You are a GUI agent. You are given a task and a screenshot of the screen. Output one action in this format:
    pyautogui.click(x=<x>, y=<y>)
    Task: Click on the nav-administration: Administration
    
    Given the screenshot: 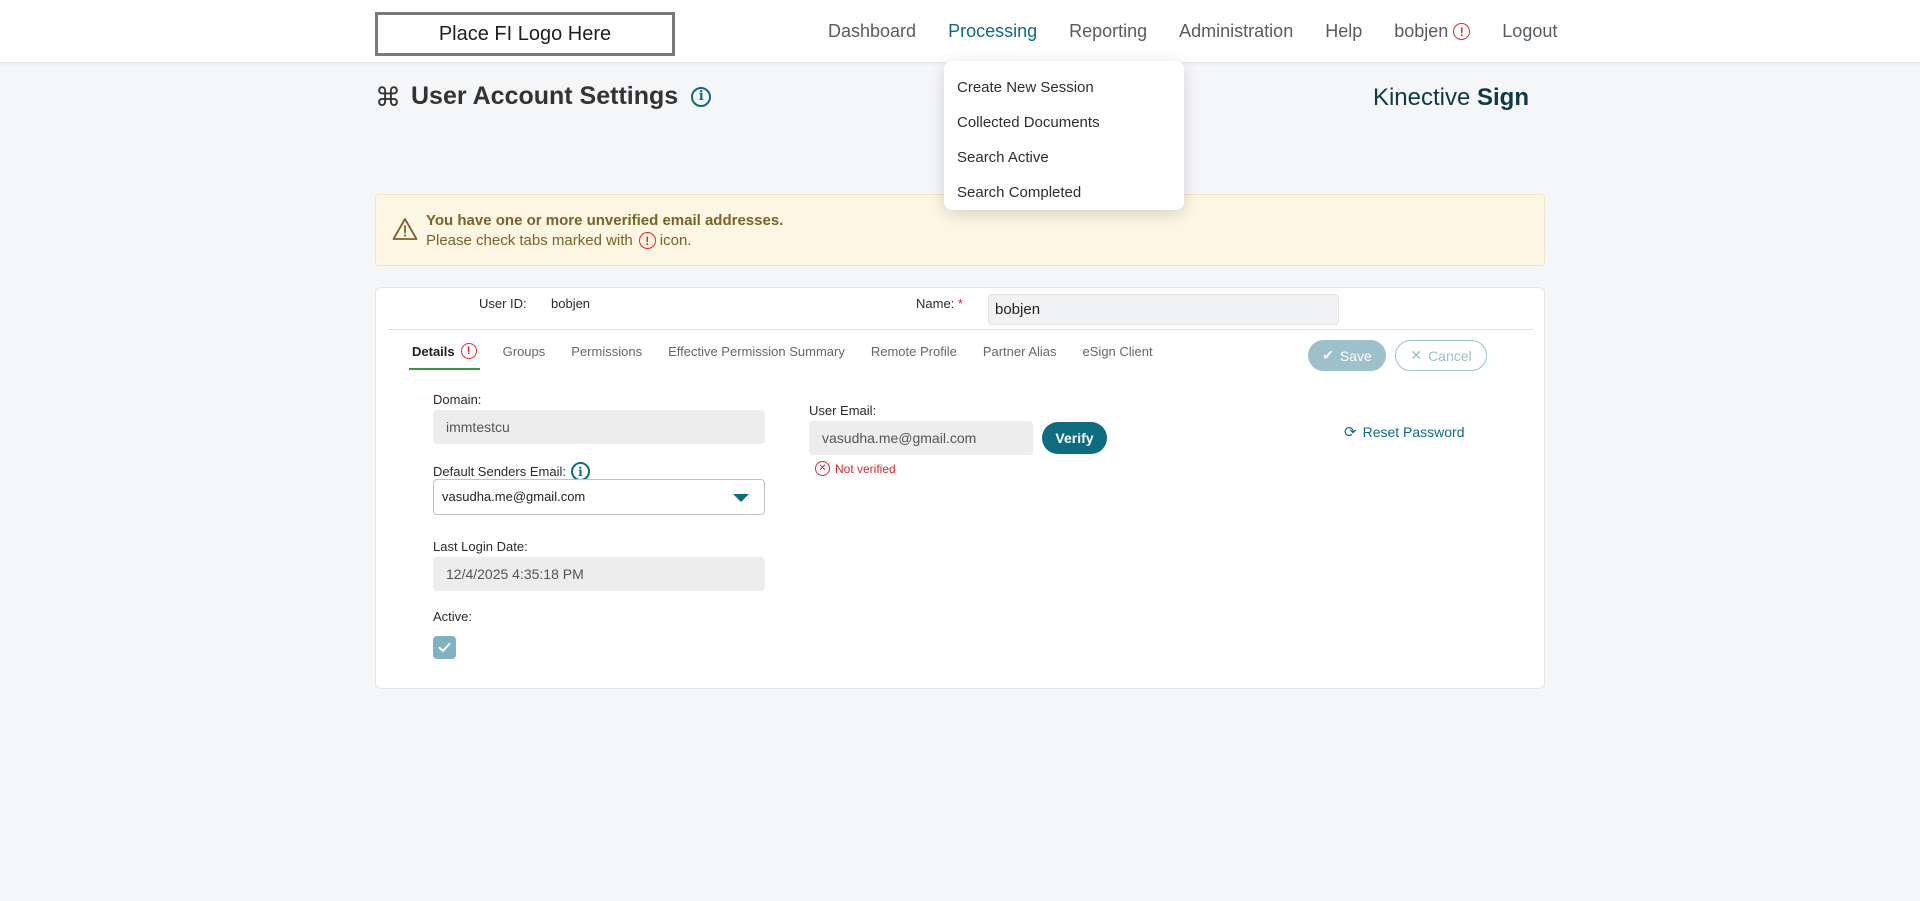 What is the action you would take?
    pyautogui.click(x=1236, y=31)
    